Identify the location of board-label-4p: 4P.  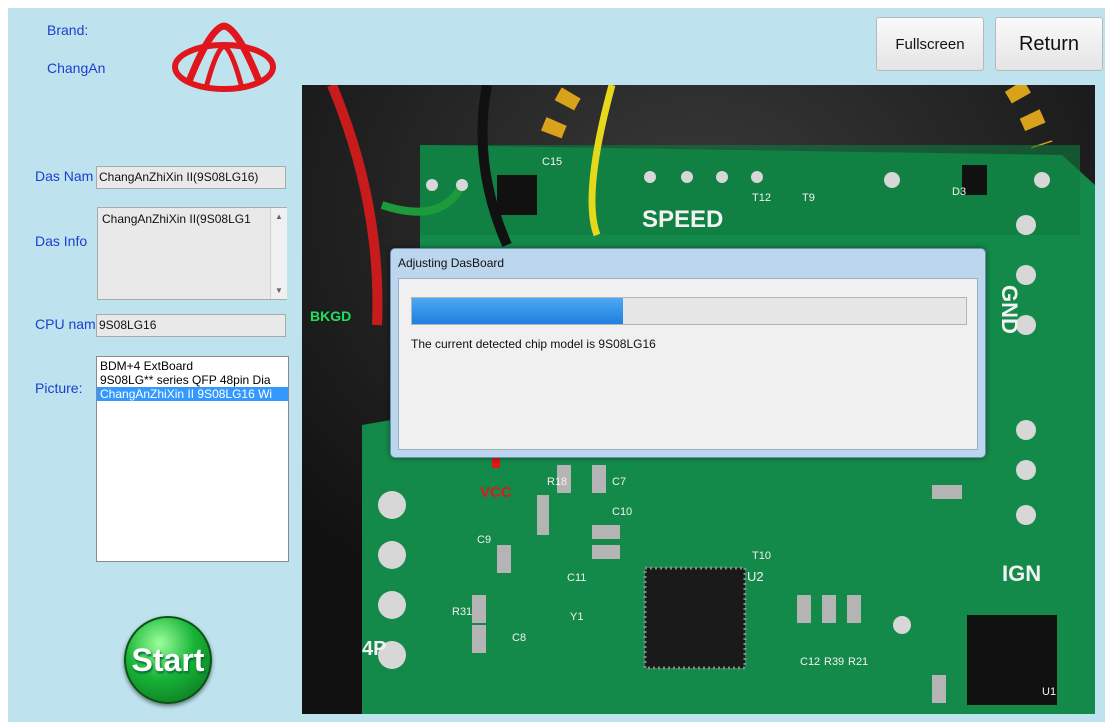
(374, 649).